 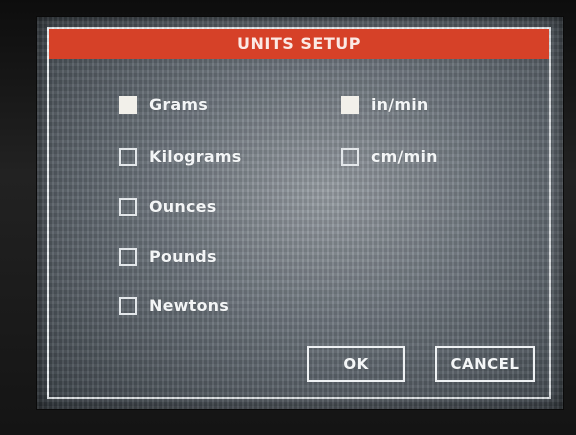 What do you see at coordinates (356, 364) in the screenshot?
I see `ok-button: OK` at bounding box center [356, 364].